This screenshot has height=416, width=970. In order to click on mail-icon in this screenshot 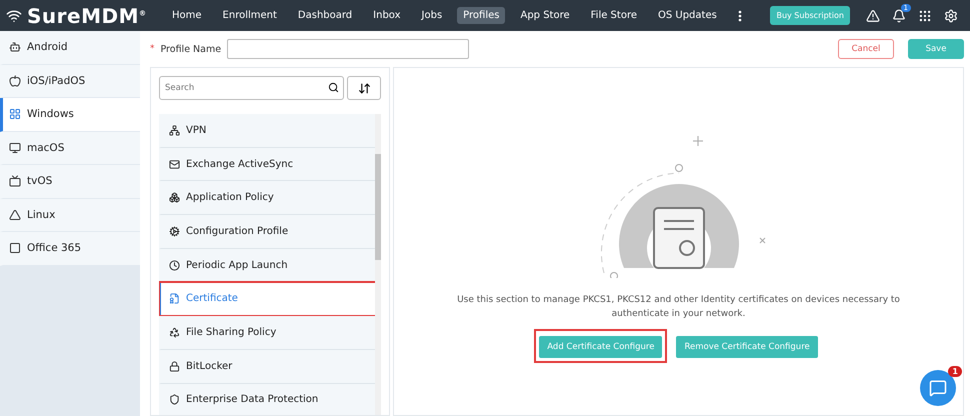, I will do `click(174, 164)`.